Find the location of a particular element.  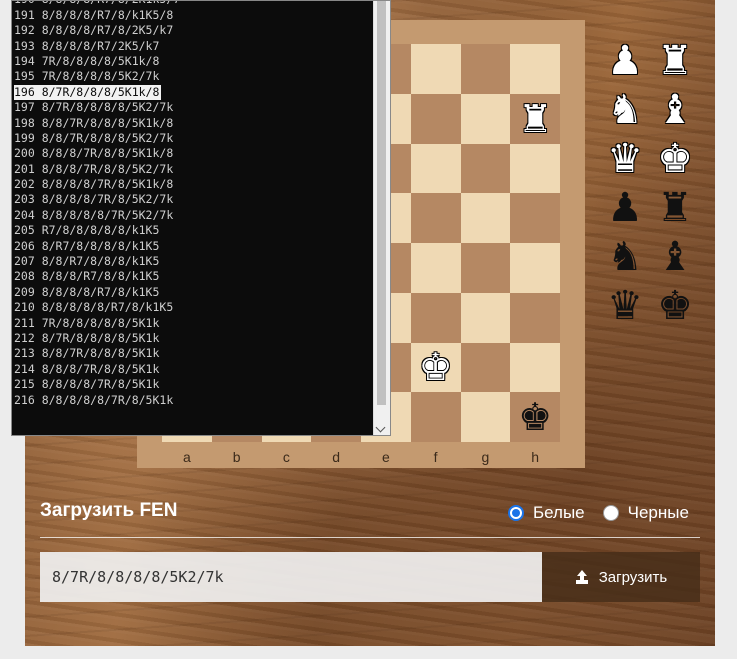

radio-black-label: Черные is located at coordinates (658, 512).